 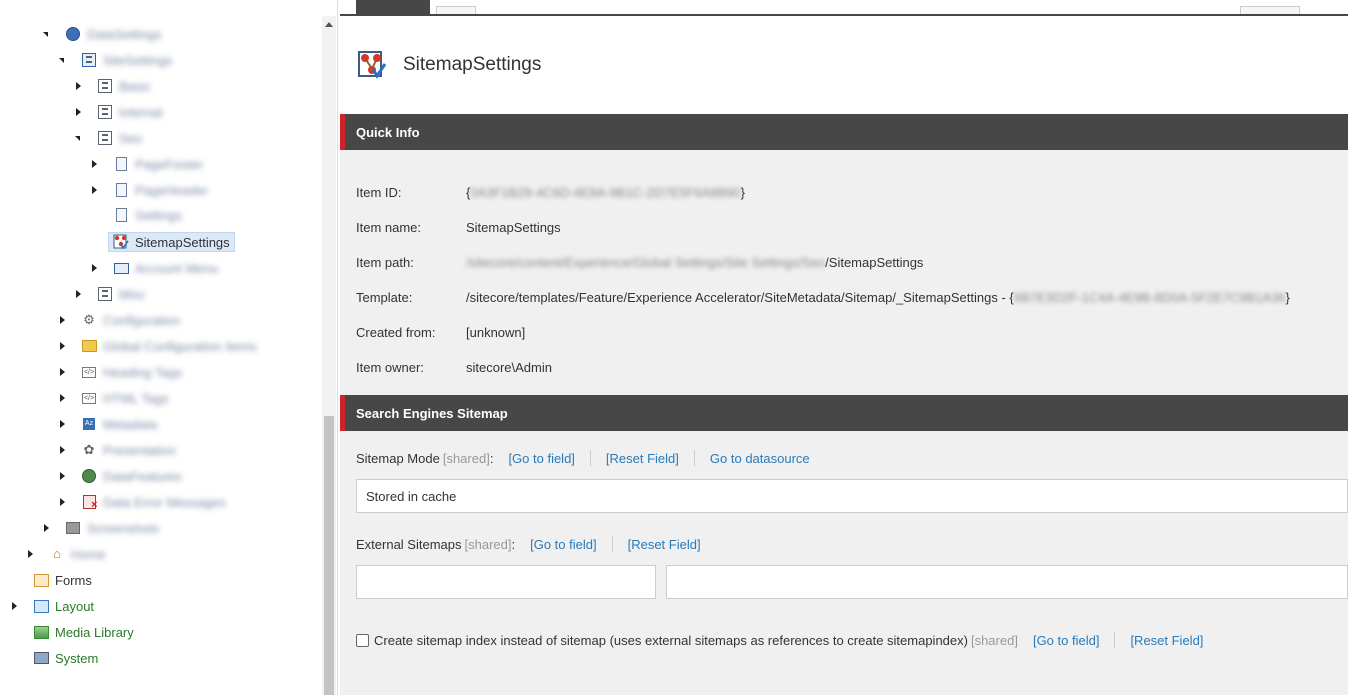 I want to click on tree-item-content: Media Library, so click(x=83, y=632).